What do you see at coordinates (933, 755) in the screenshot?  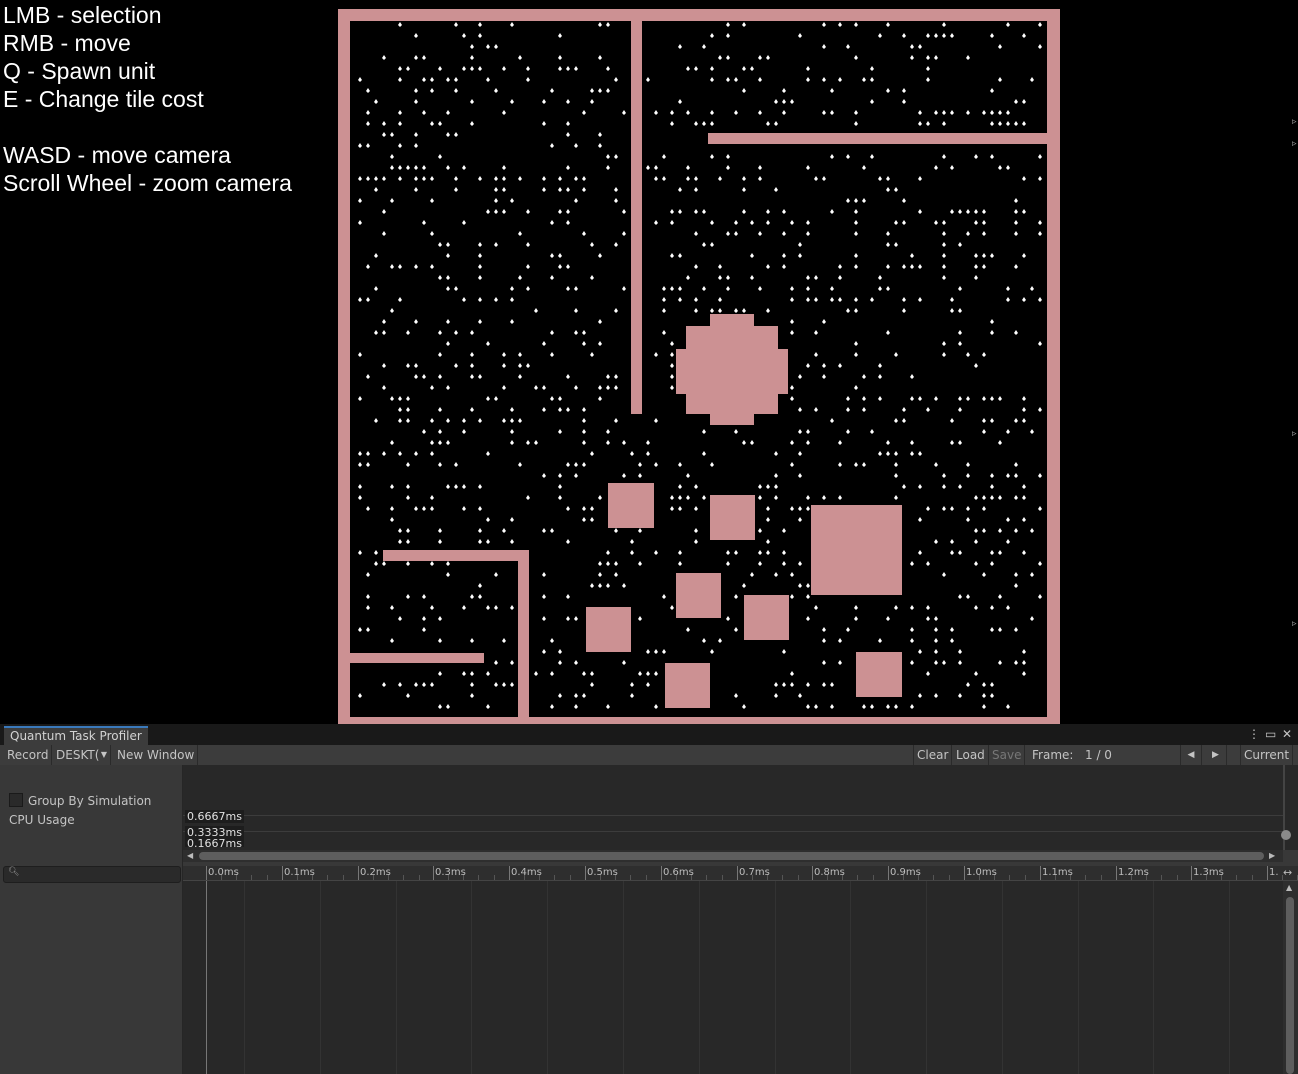 I see `clear-button: Clear` at bounding box center [933, 755].